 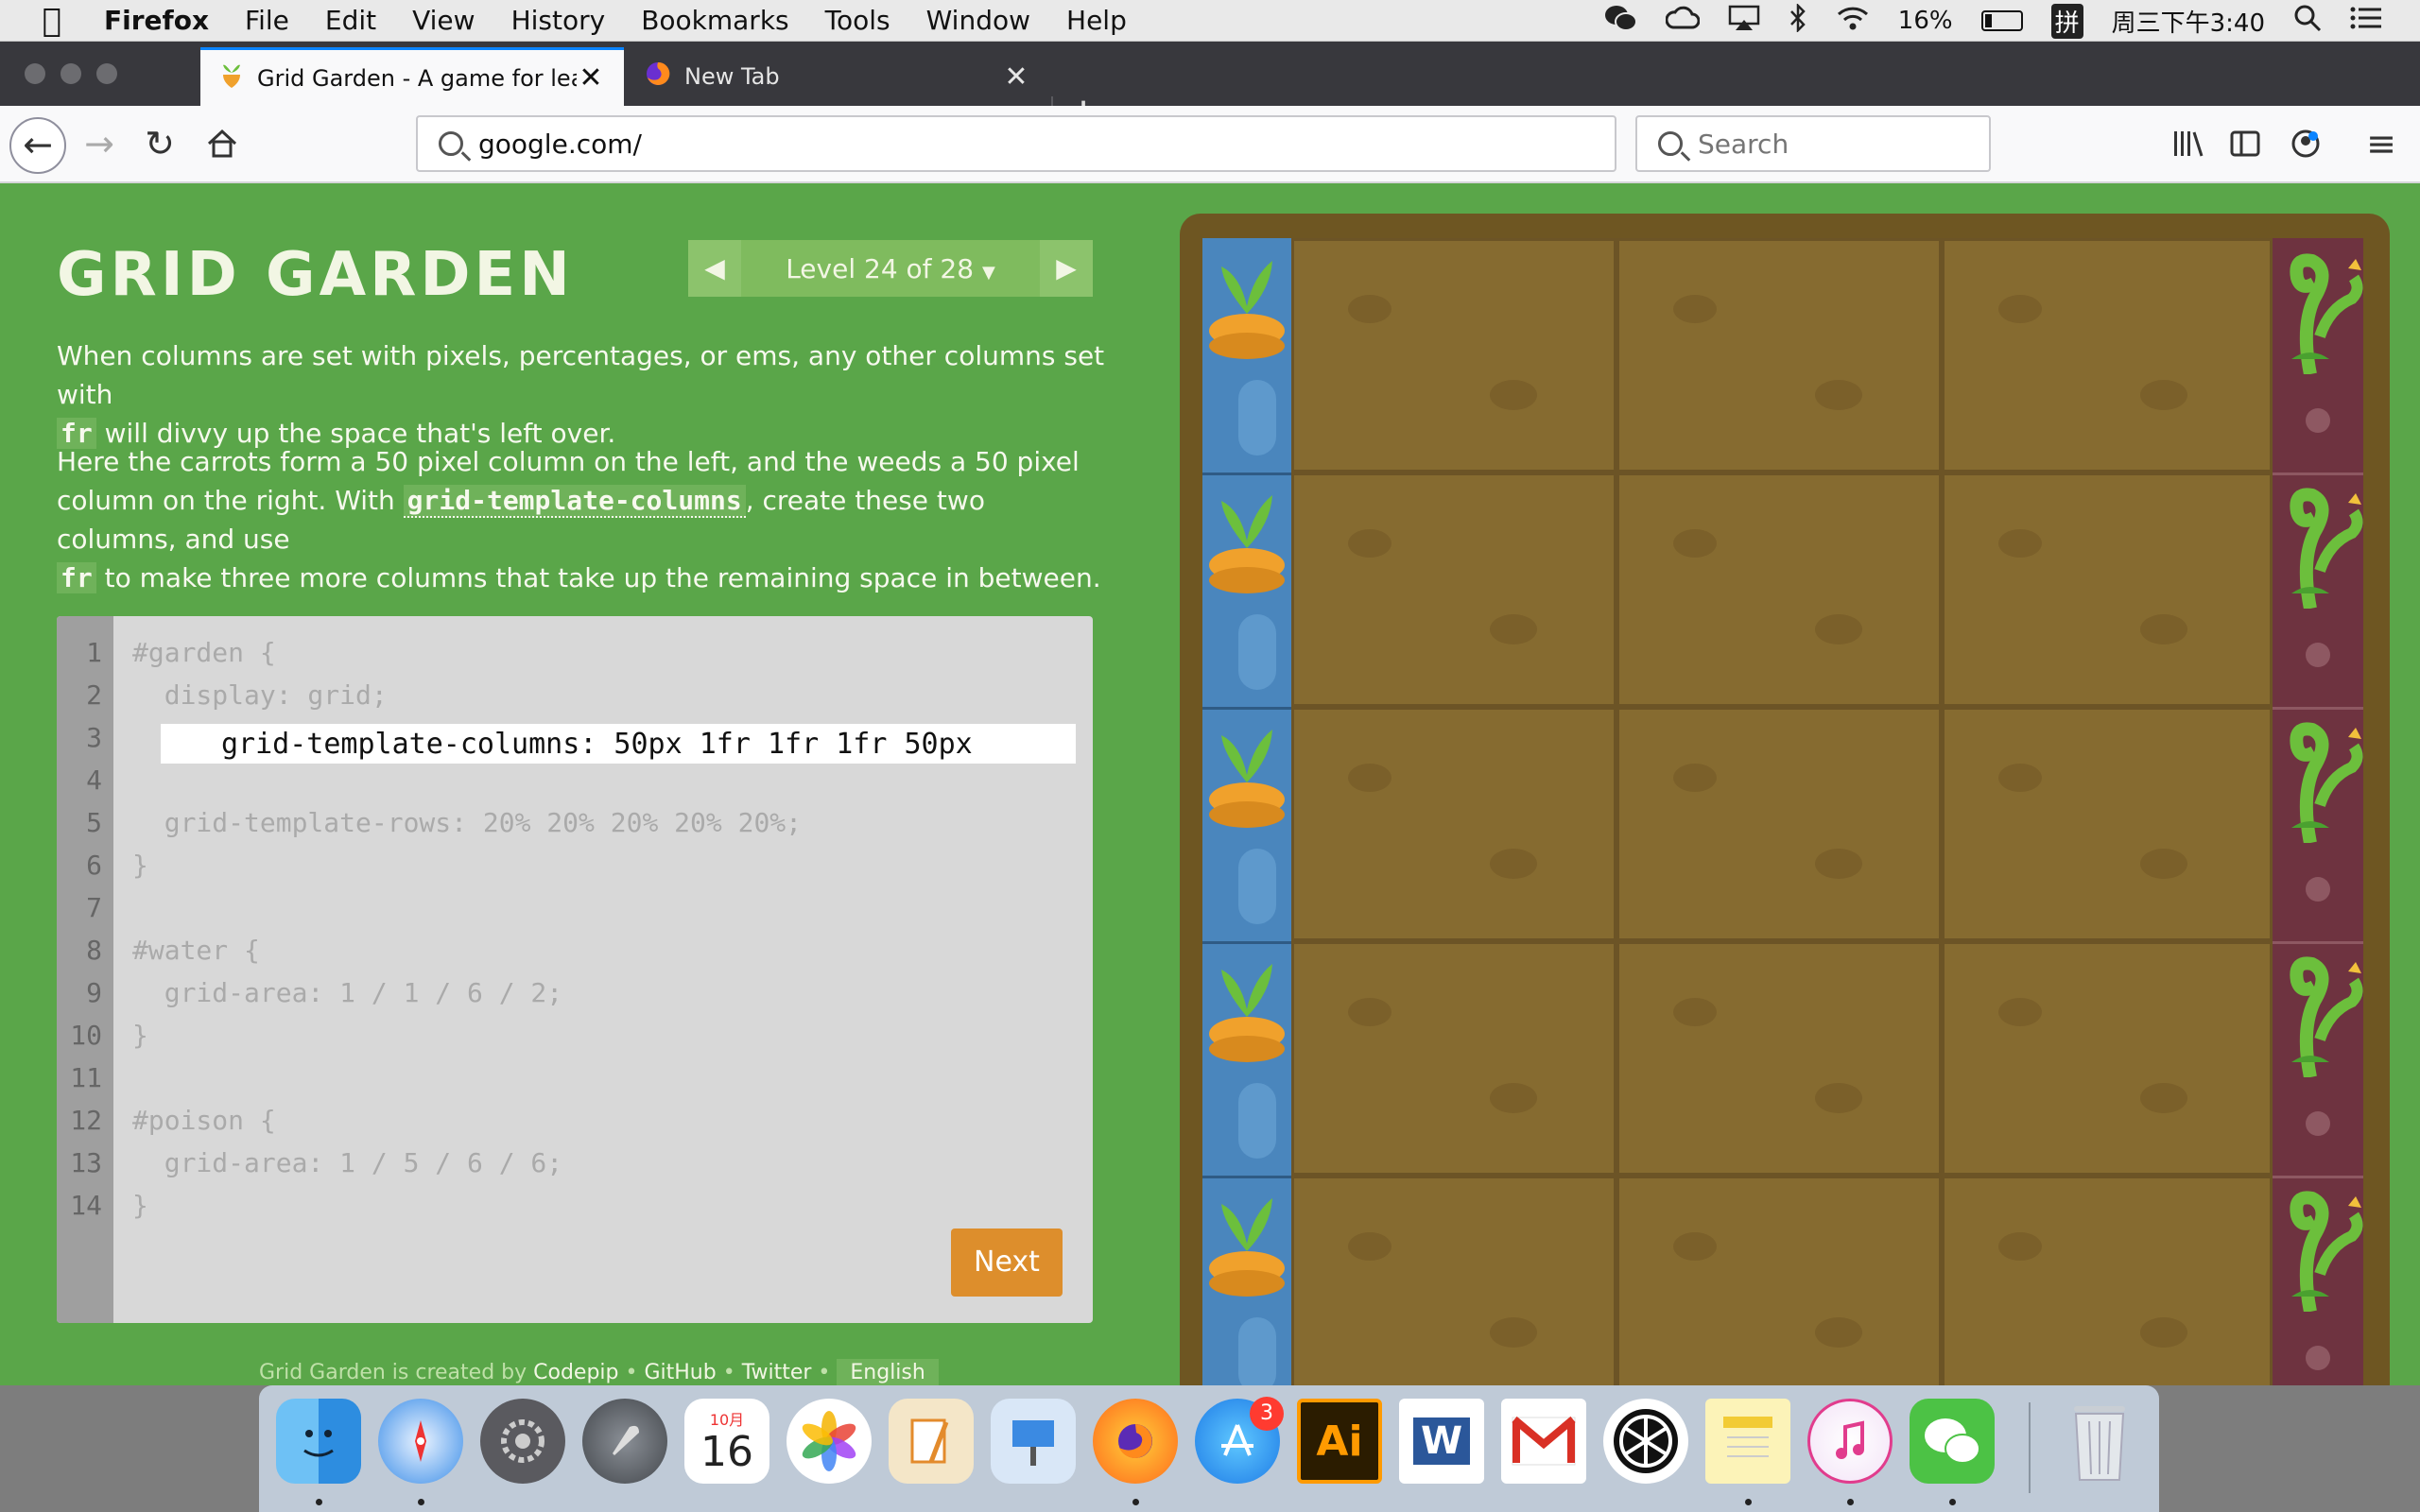 I want to click on wifi-icon, so click(x=1853, y=21).